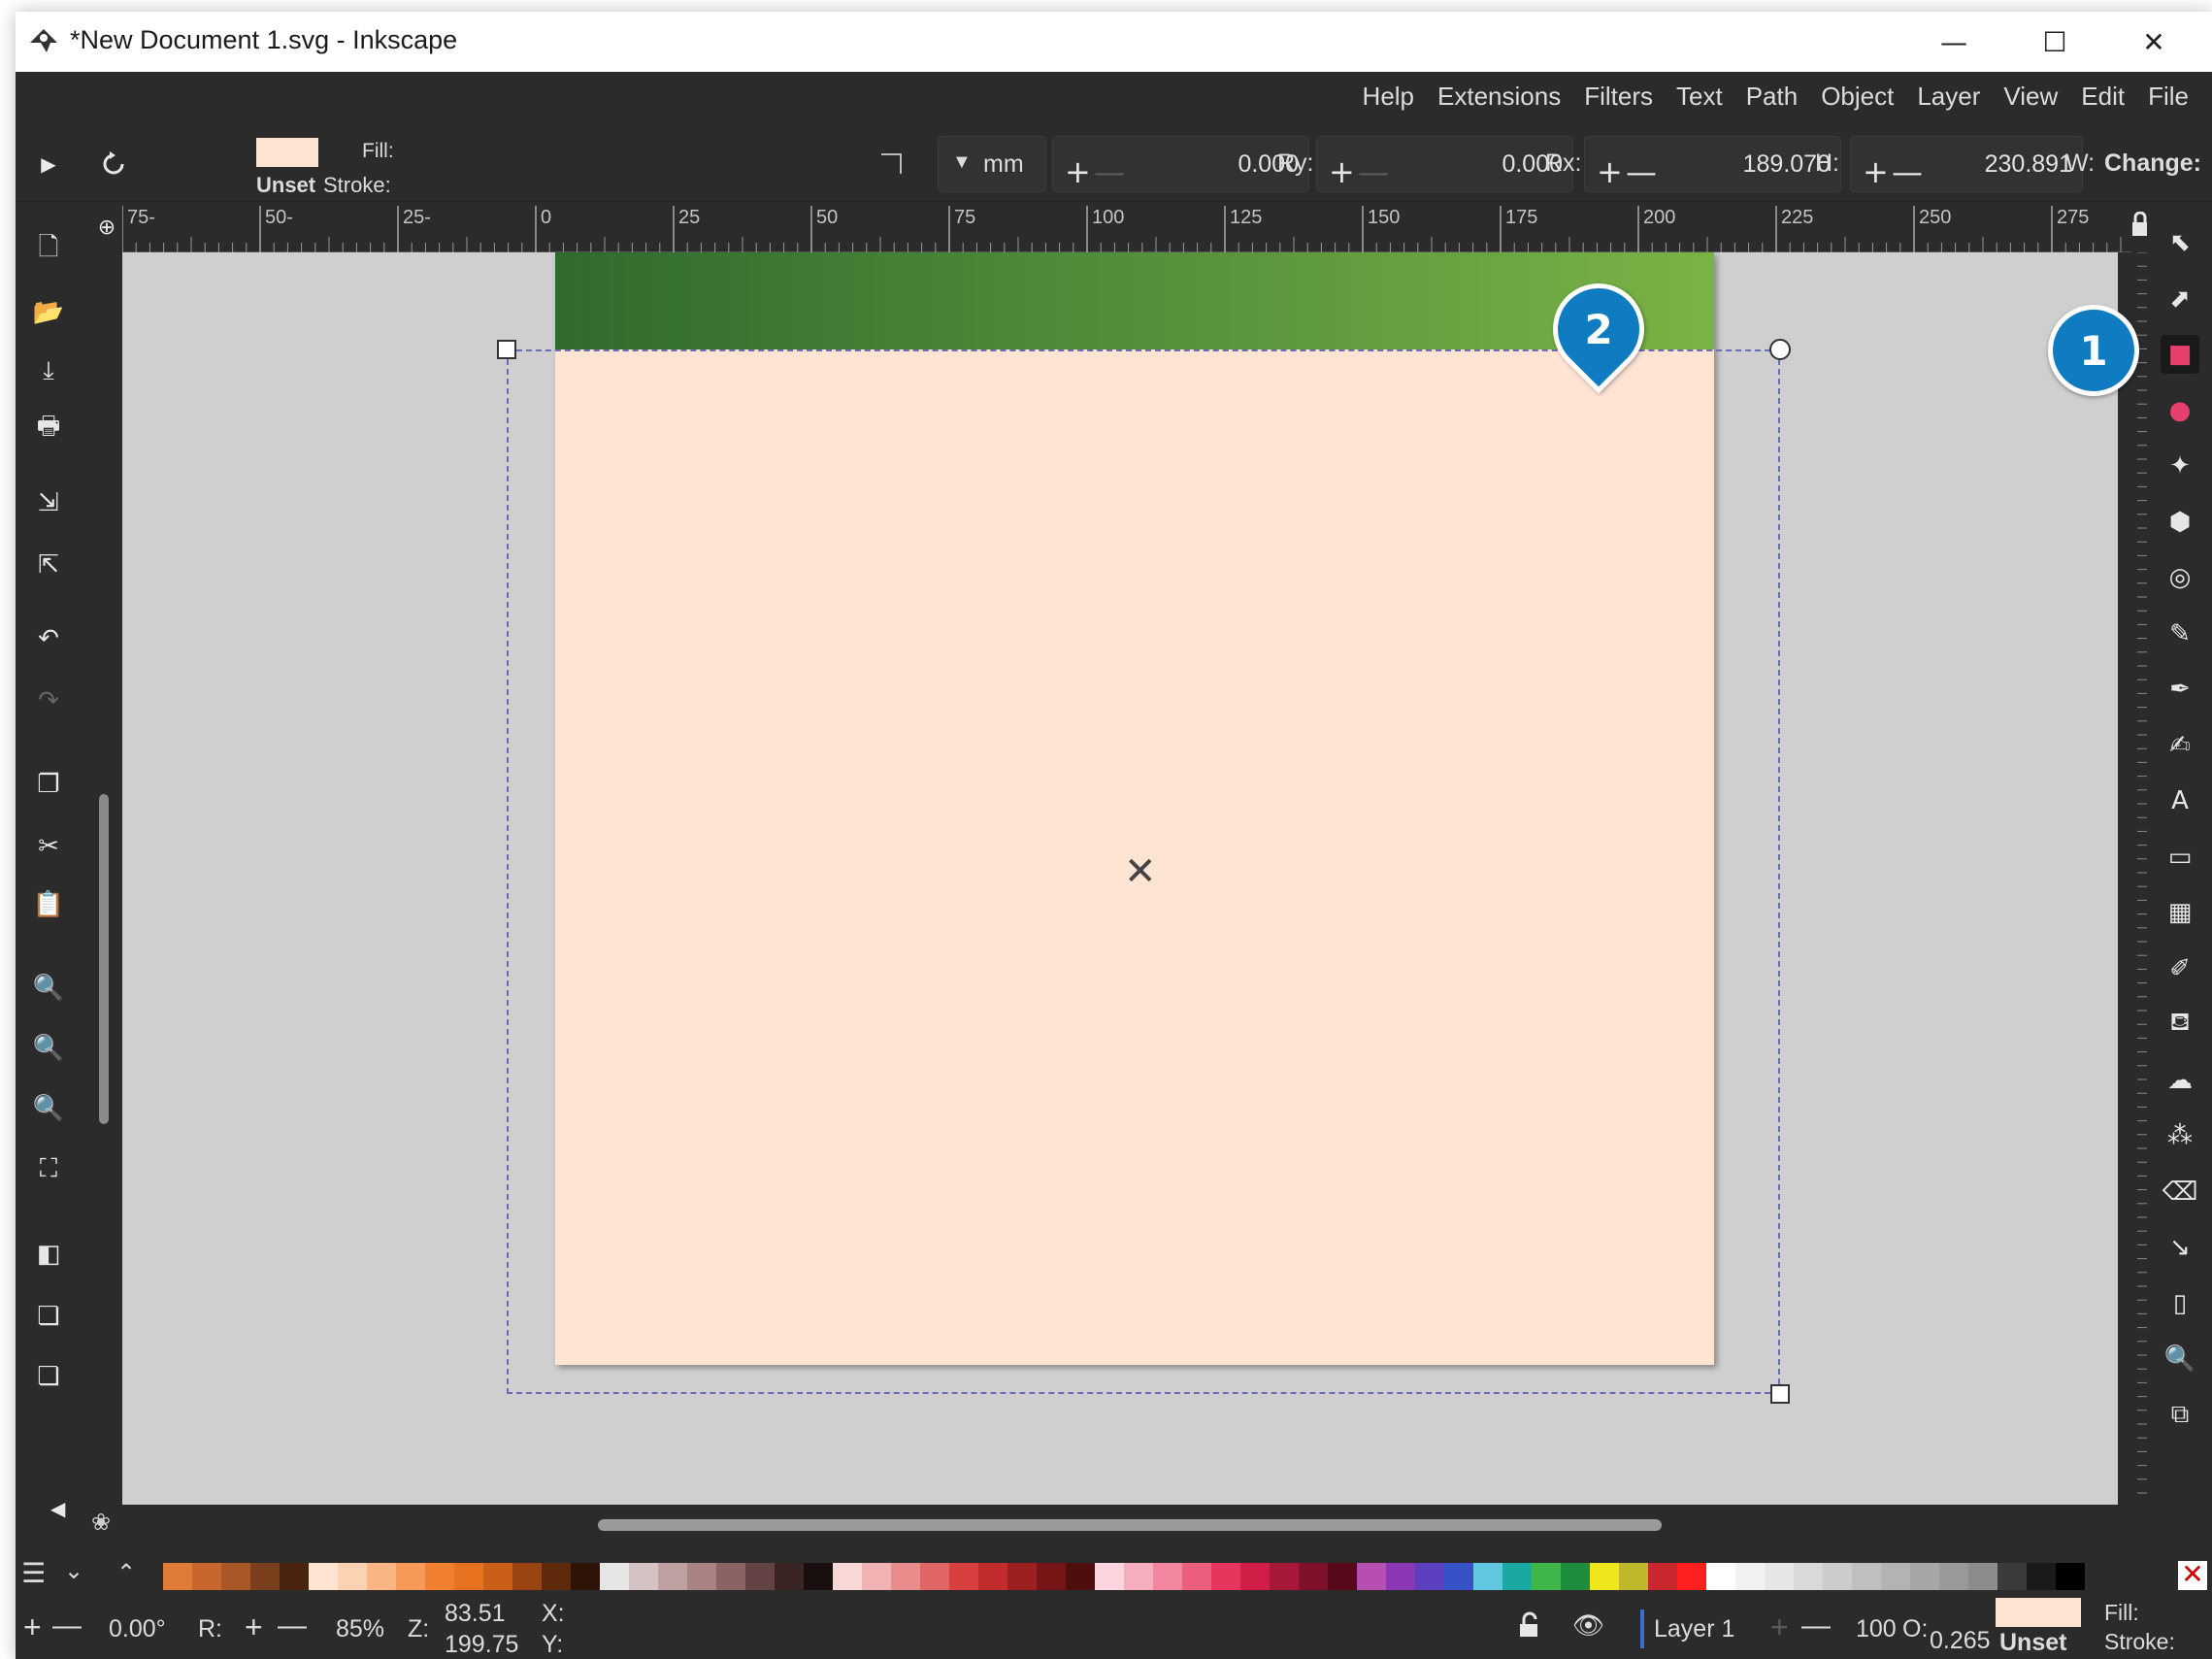 The height and width of the screenshot is (1659, 2212). I want to click on menu-filters: Filters, so click(1618, 97).